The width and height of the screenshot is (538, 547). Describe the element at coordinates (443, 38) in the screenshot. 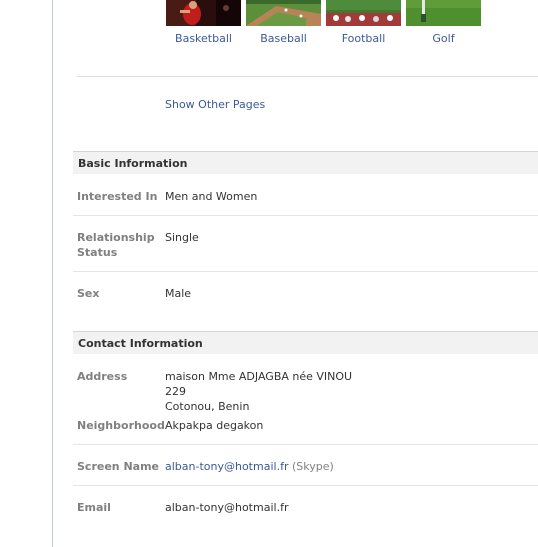

I see `golf-link: Golf` at that location.